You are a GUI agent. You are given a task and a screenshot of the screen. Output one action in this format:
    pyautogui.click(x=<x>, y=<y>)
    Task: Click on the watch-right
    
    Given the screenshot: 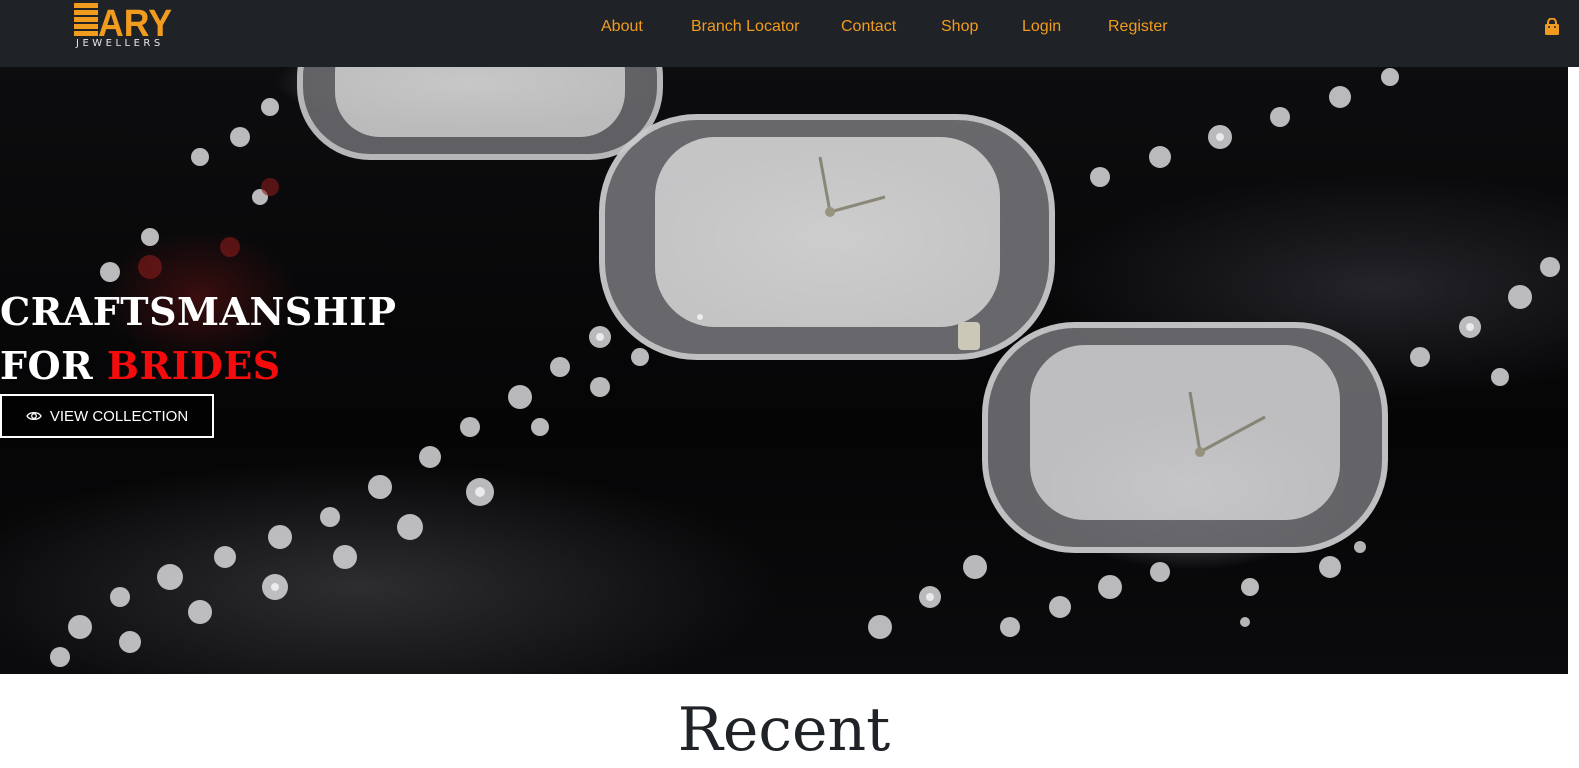 What is the action you would take?
    pyautogui.click(x=1185, y=437)
    